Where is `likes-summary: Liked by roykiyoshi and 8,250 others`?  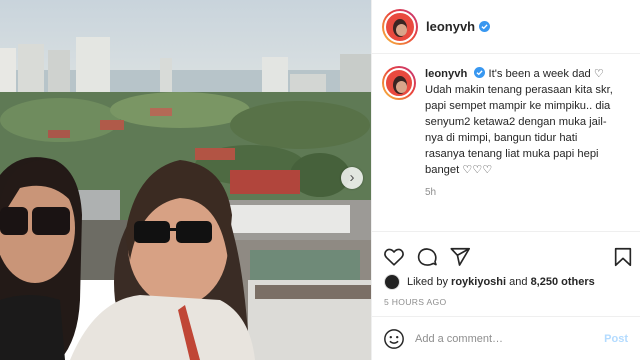 likes-summary: Liked by roykiyoshi and 8,250 others is located at coordinates (489, 282).